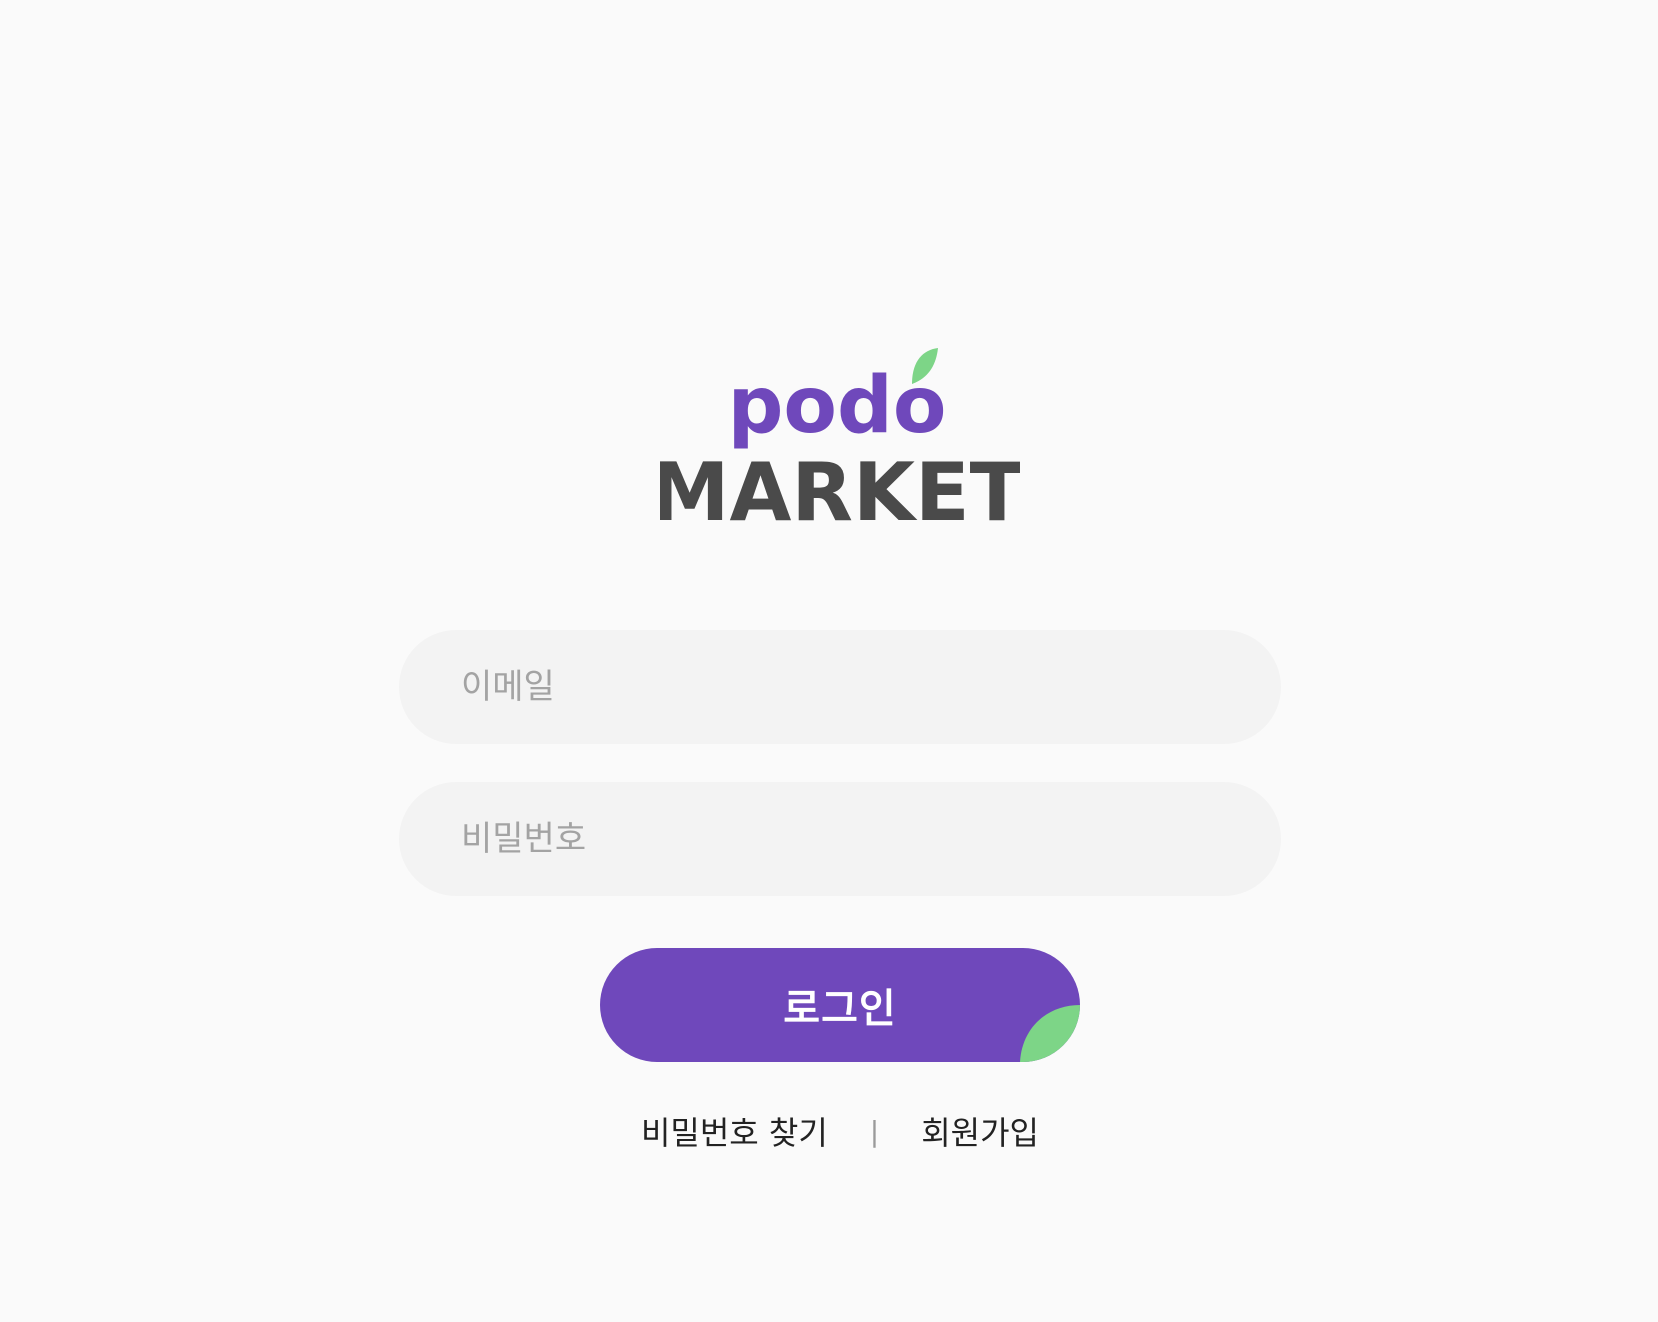  What do you see at coordinates (1050, 1033) in the screenshot?
I see `leaf-corner-icon` at bounding box center [1050, 1033].